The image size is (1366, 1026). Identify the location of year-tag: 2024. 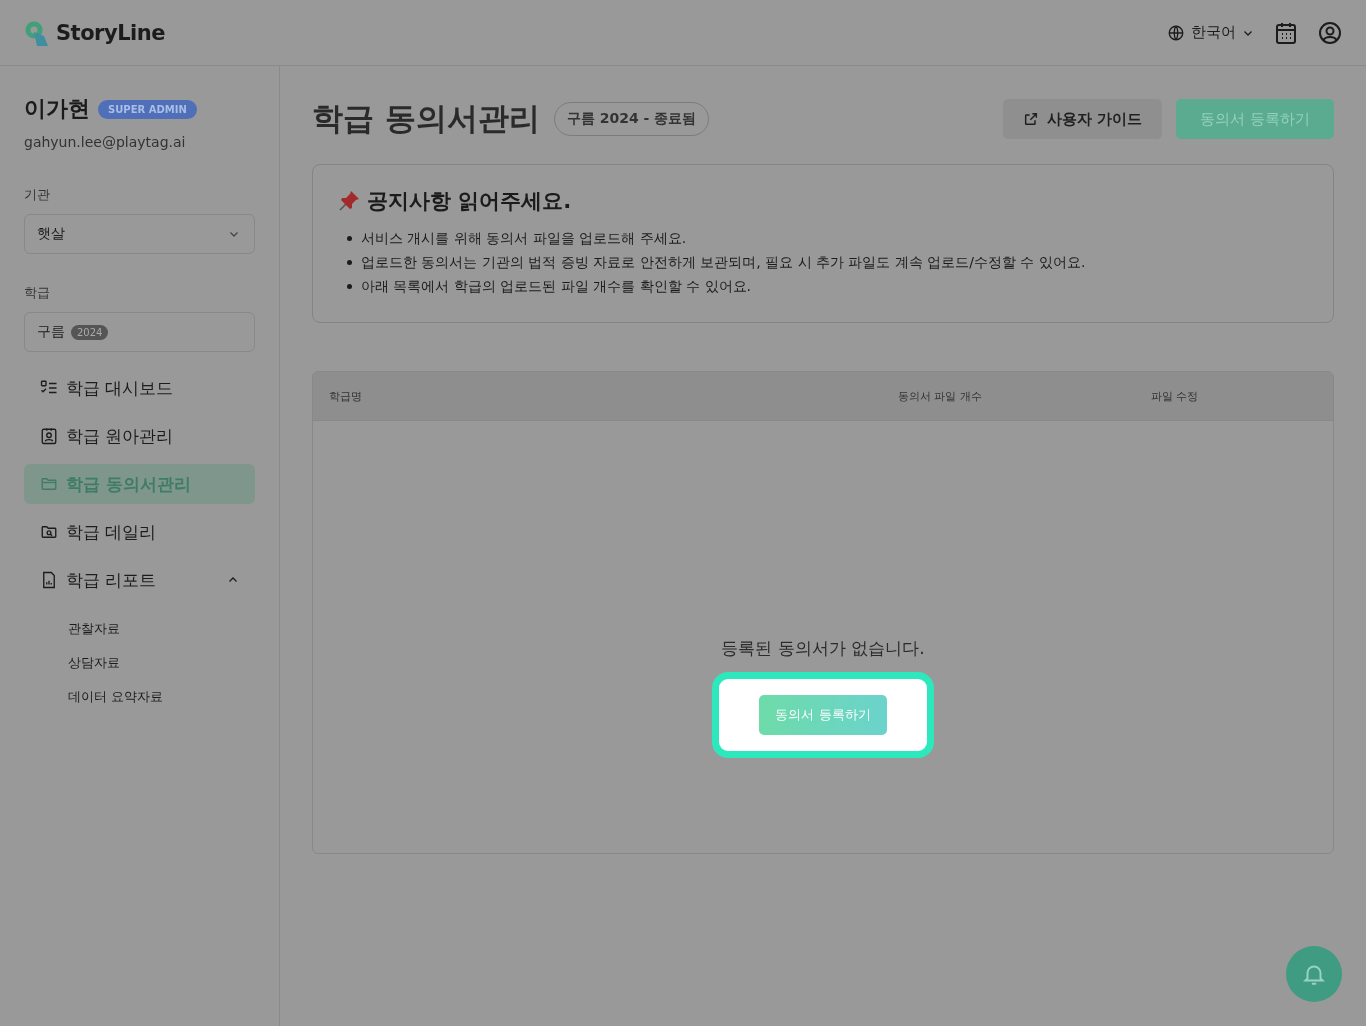
(90, 332).